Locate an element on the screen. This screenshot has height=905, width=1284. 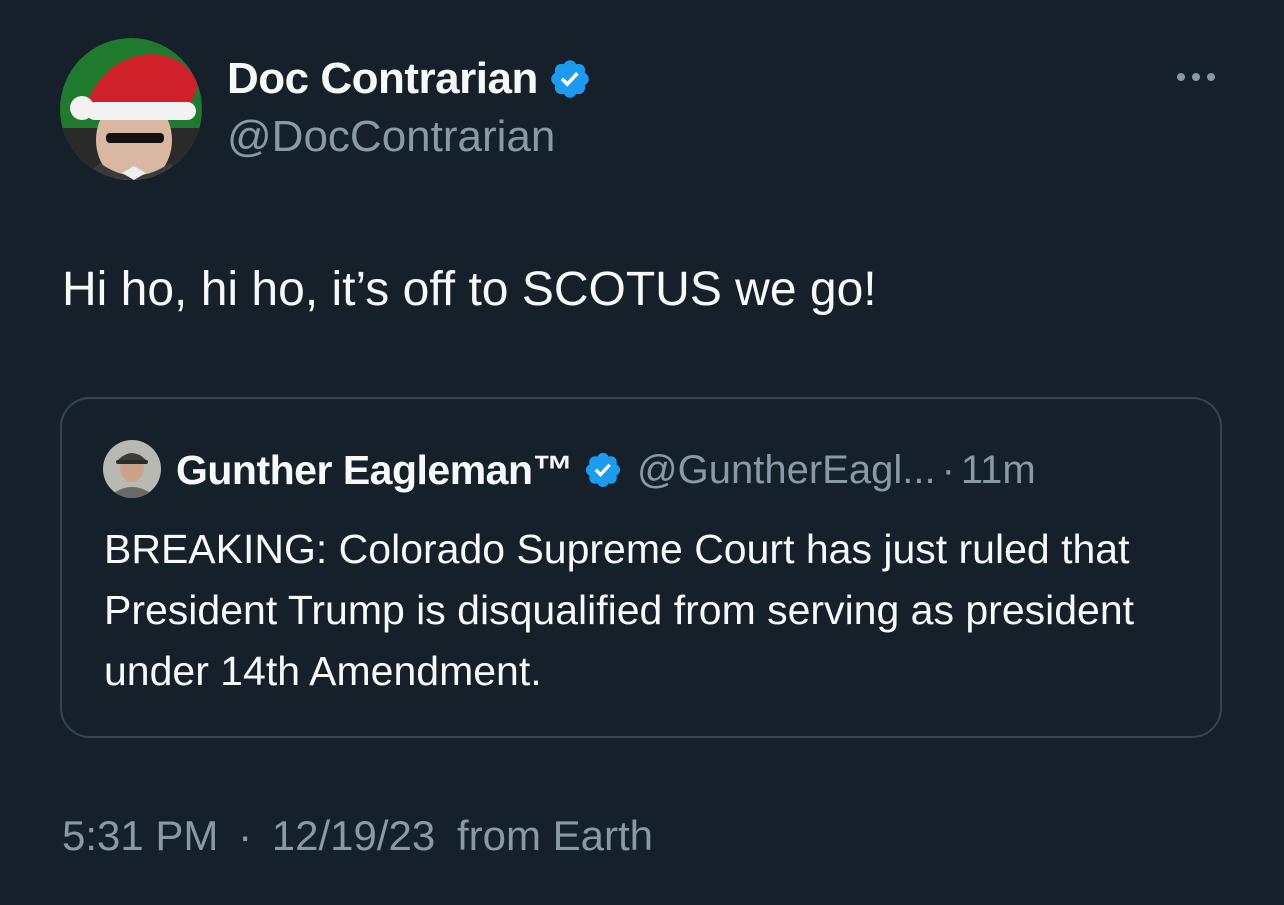
author-name: Doc Contrarian is located at coordinates (382, 79).